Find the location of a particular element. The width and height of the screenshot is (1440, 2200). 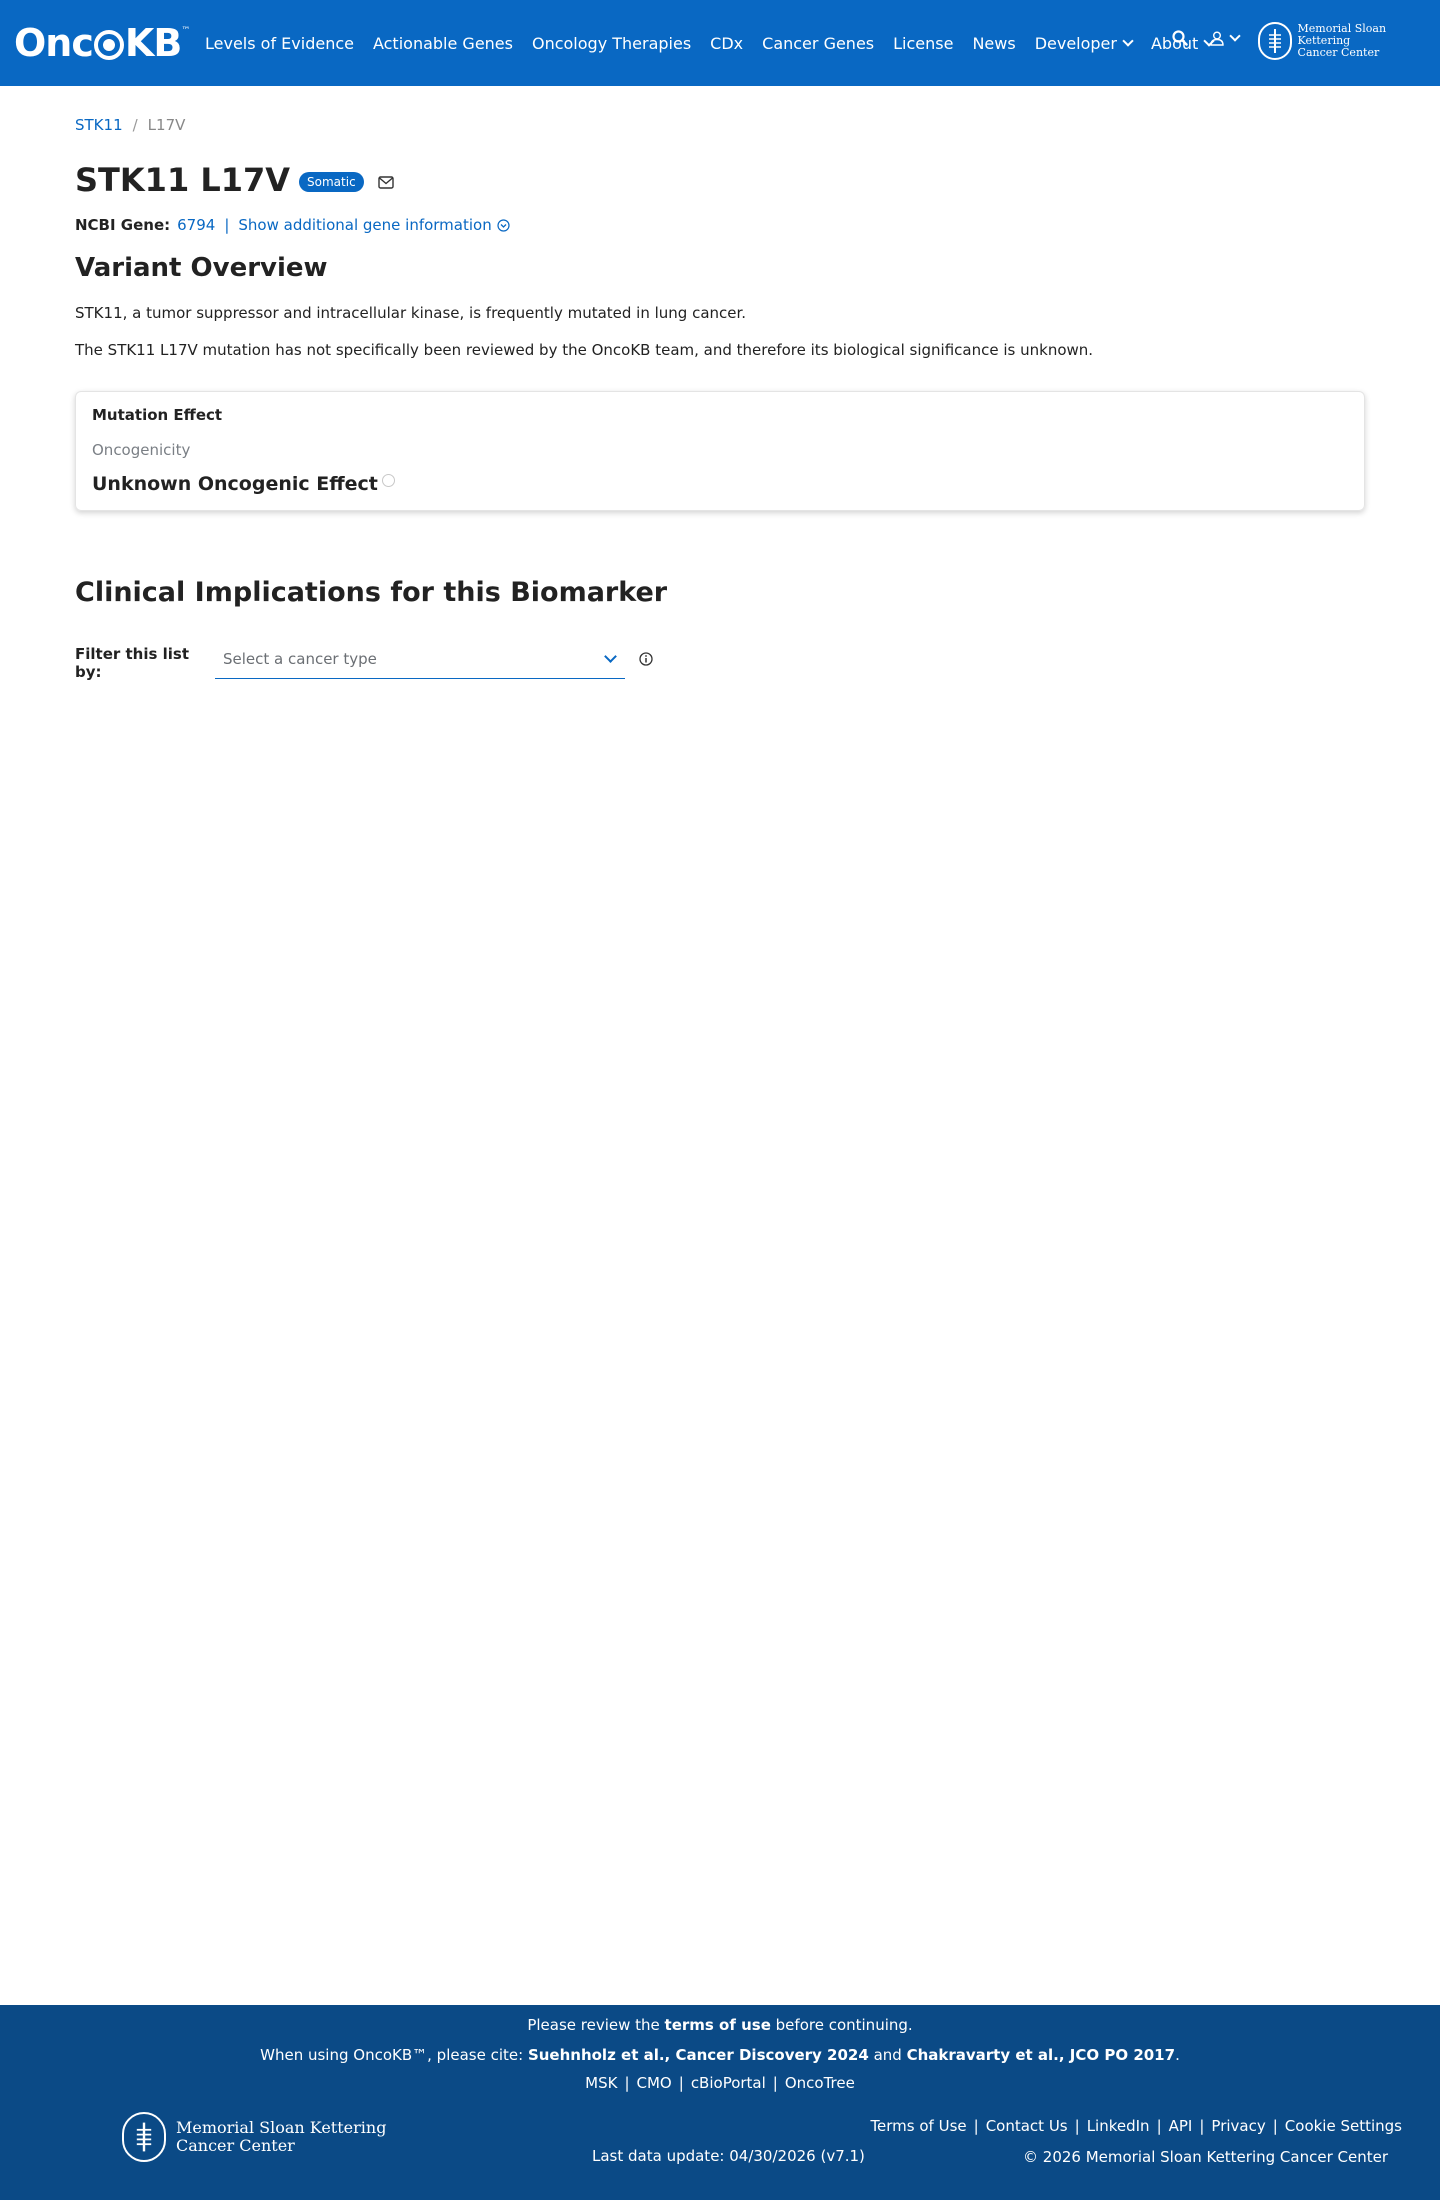

info-icon is located at coordinates (646, 659).